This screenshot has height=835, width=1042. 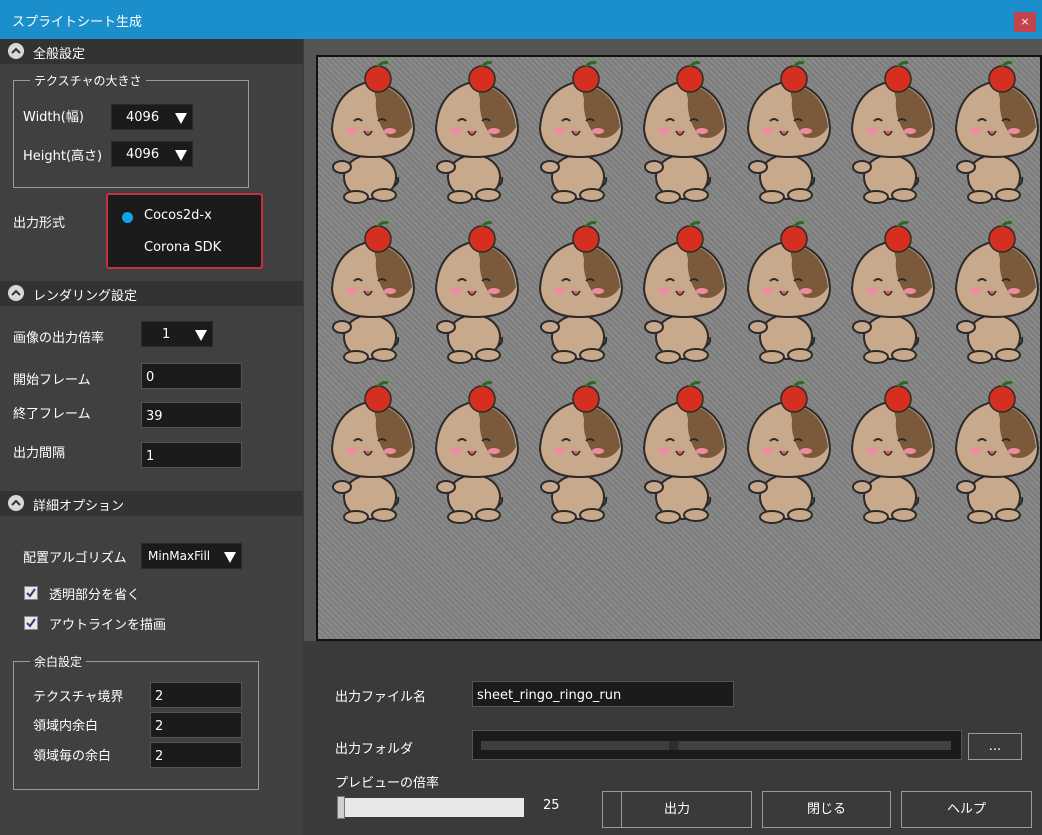 What do you see at coordinates (191, 376) in the screenshot?
I see `start-frame-input: 0` at bounding box center [191, 376].